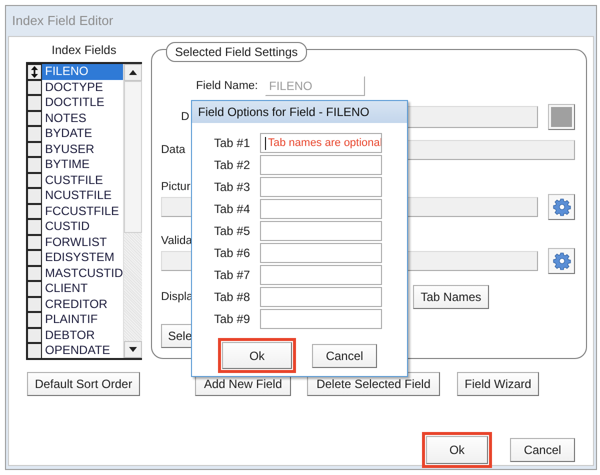 The height and width of the screenshot is (475, 600). Describe the element at coordinates (231, 209) in the screenshot. I see `tab-label: Tab #4` at that location.